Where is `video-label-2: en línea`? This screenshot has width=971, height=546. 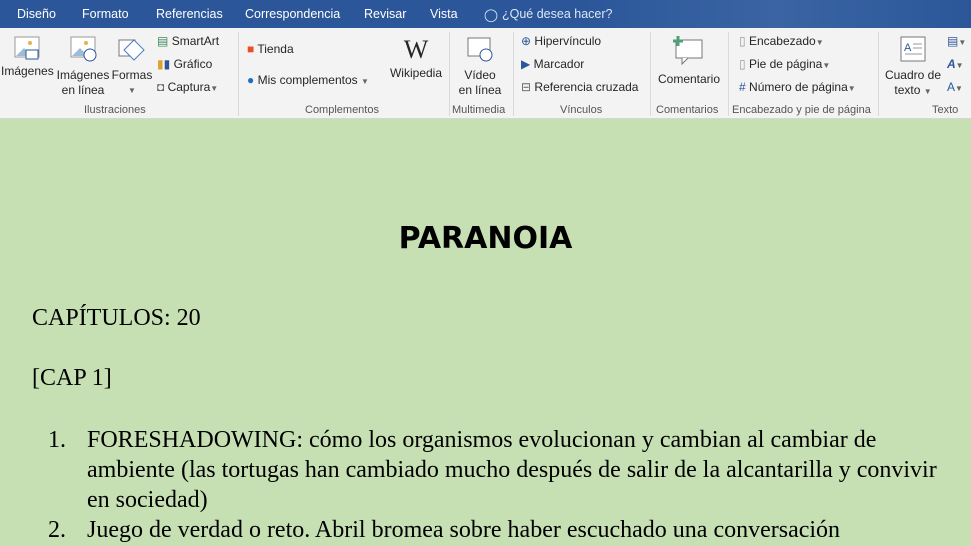 video-label-2: en línea is located at coordinates (480, 90).